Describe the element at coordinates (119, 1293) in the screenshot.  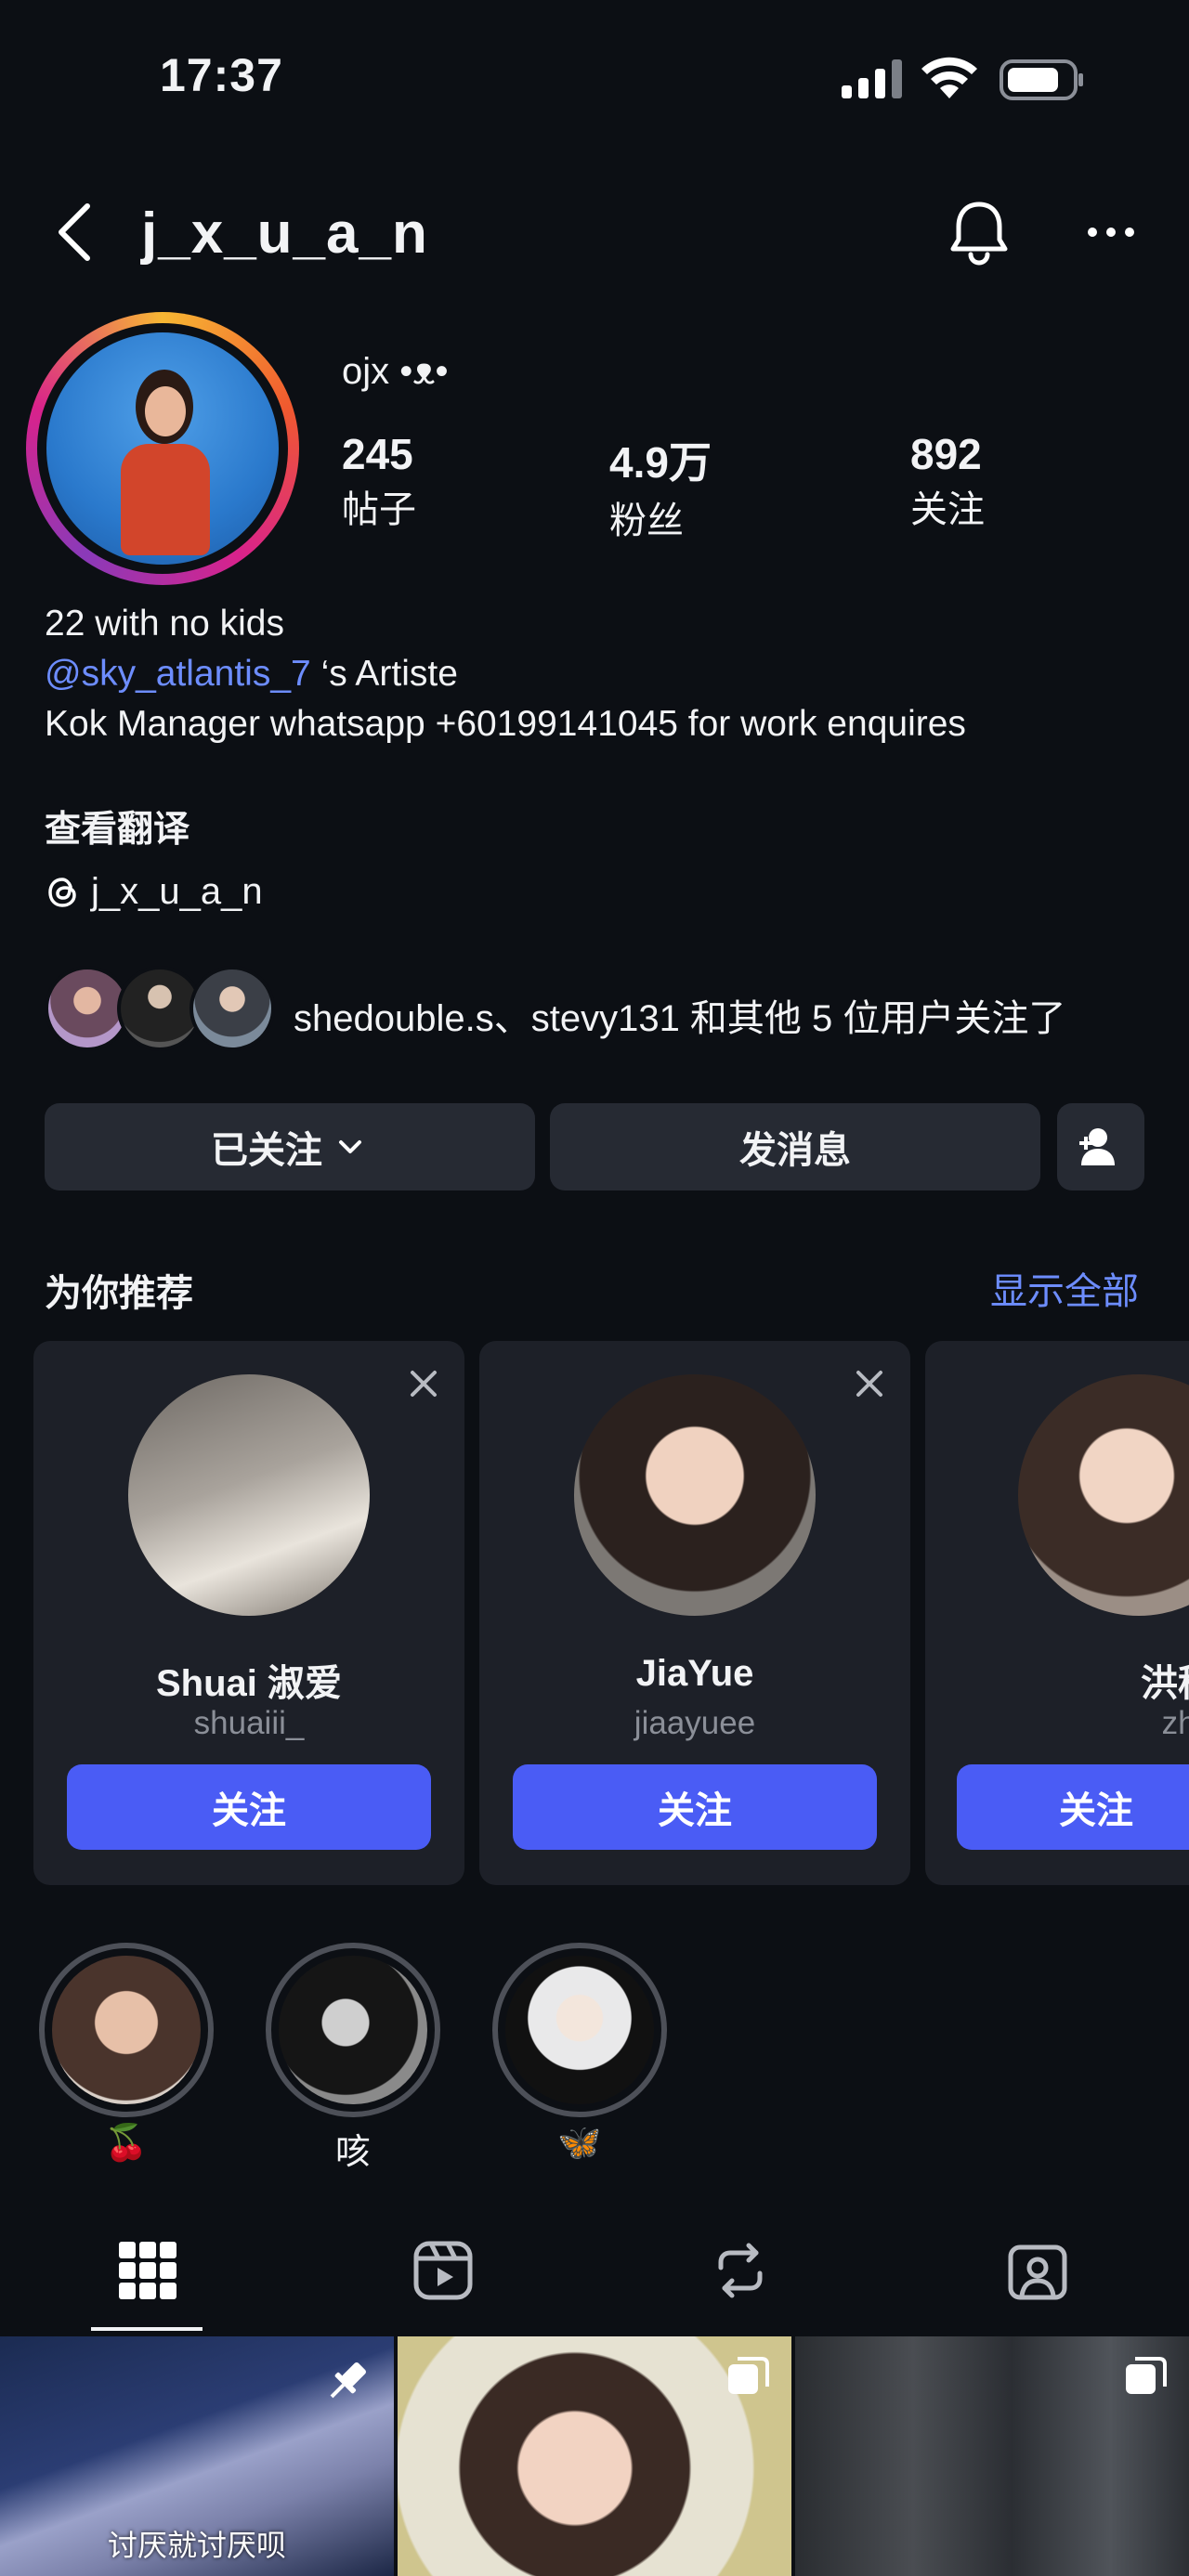
I see `suggested-title: 为你推荐` at that location.